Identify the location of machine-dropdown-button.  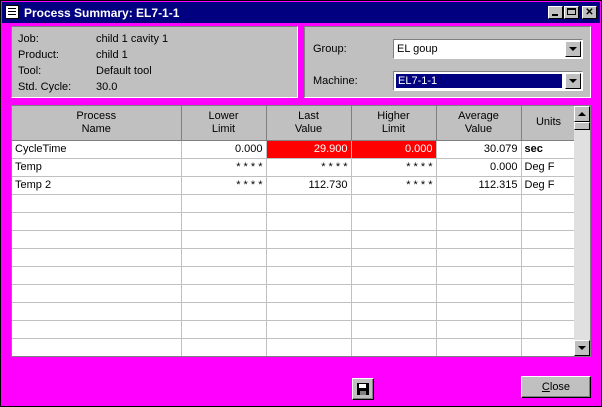
(573, 81).